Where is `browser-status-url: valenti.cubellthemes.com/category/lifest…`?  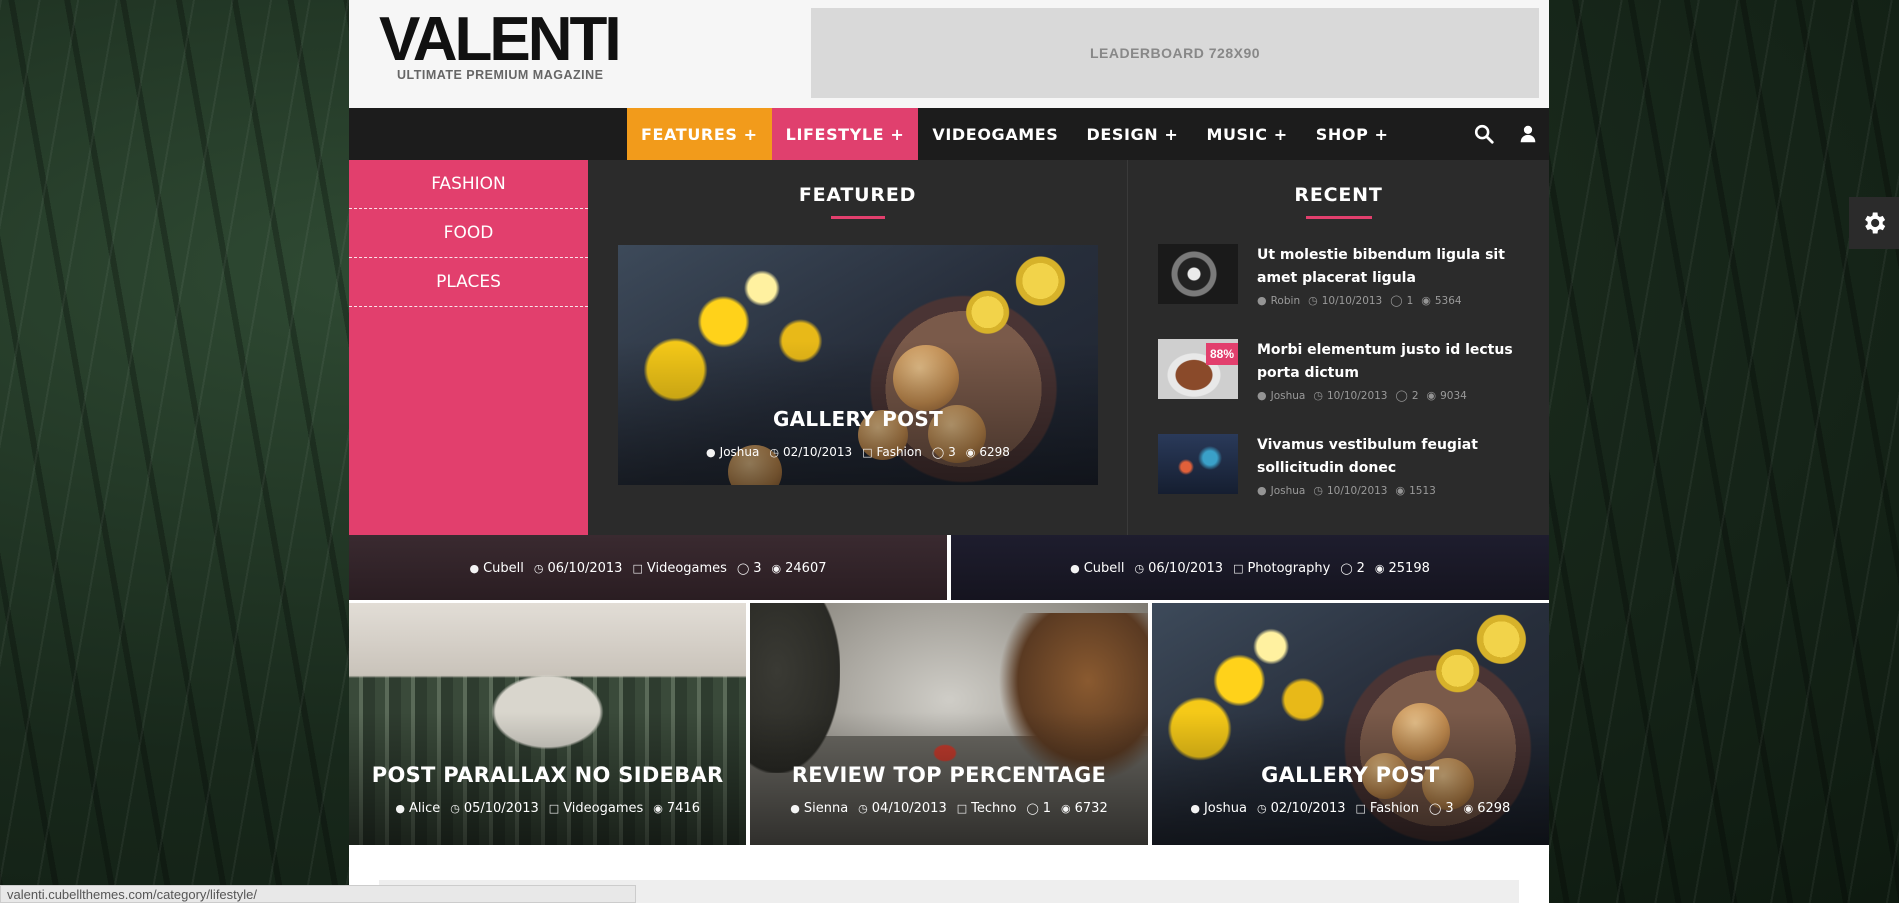
browser-status-url: valenti.cubellthemes.com/category/lifest… is located at coordinates (318, 894).